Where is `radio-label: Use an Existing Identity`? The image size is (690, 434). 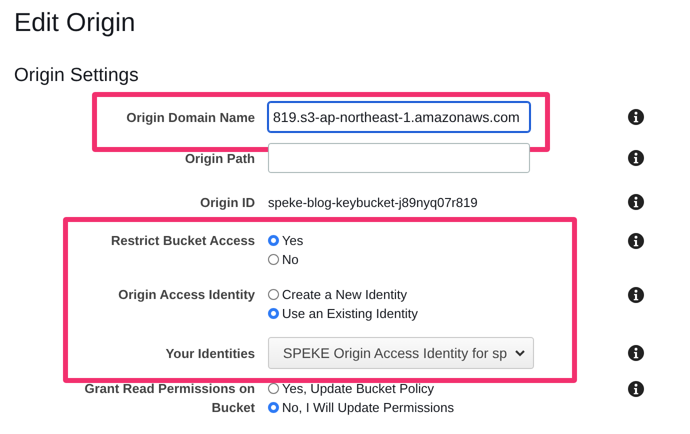
radio-label: Use an Existing Identity is located at coordinates (350, 314).